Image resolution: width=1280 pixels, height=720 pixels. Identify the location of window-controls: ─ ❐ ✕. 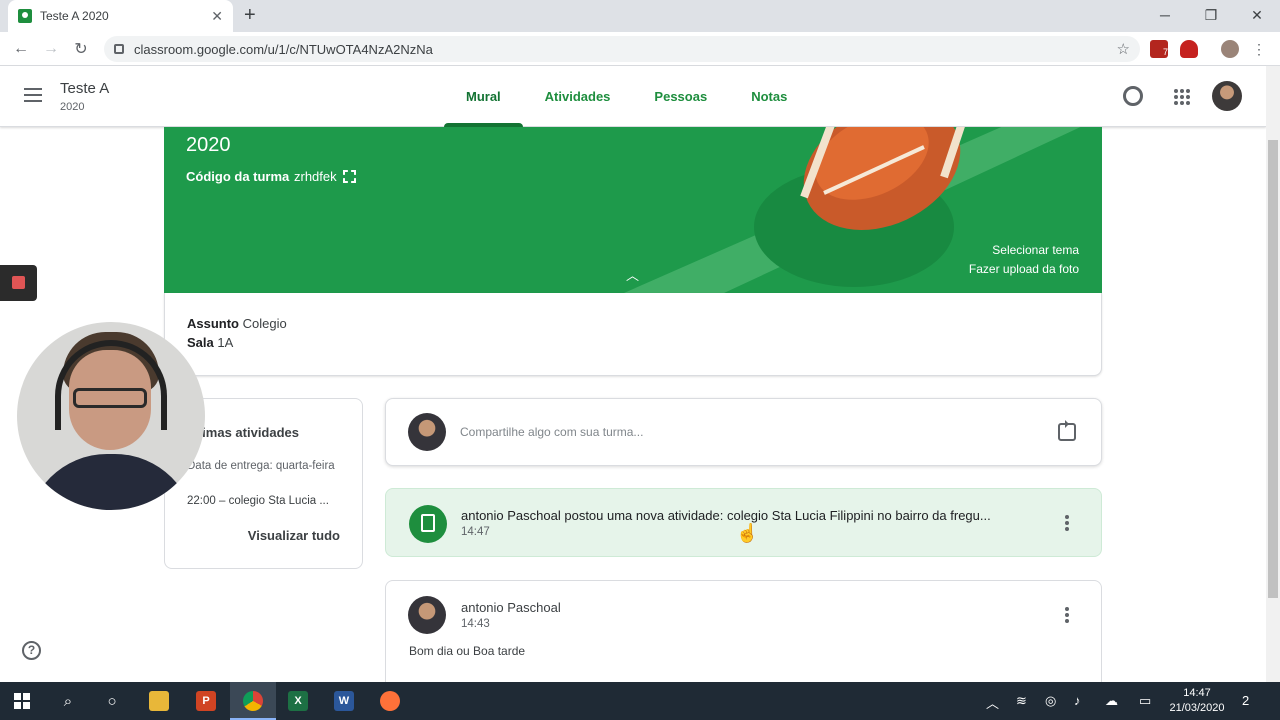
(1211, 15).